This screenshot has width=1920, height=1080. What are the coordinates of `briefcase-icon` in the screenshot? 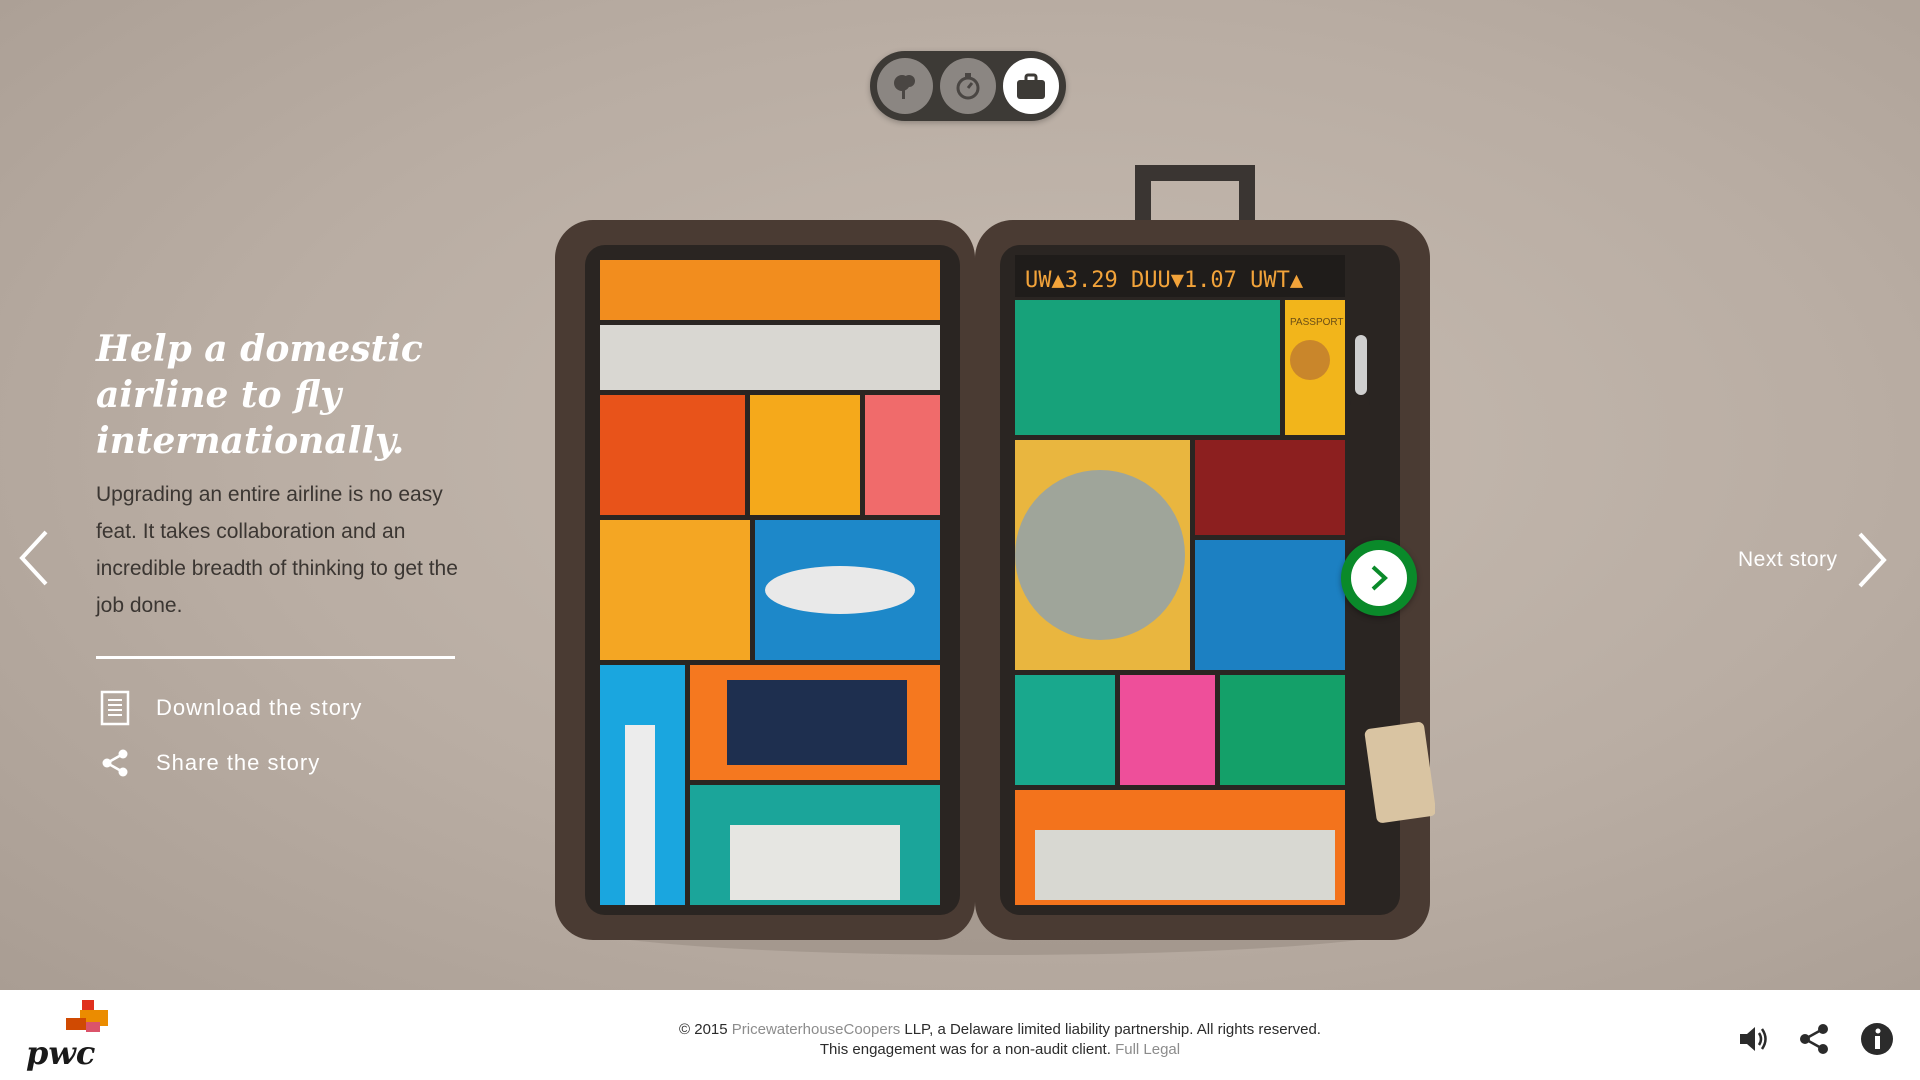 It's located at (1031, 86).